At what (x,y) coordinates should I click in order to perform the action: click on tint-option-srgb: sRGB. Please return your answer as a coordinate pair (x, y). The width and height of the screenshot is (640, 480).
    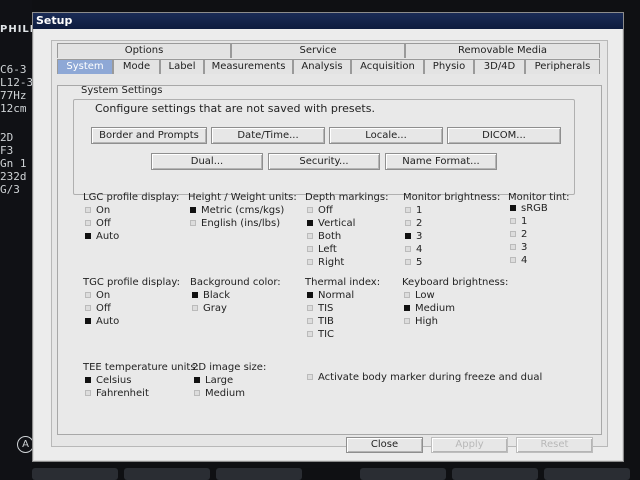
    Looking at the image, I should click on (529, 209).